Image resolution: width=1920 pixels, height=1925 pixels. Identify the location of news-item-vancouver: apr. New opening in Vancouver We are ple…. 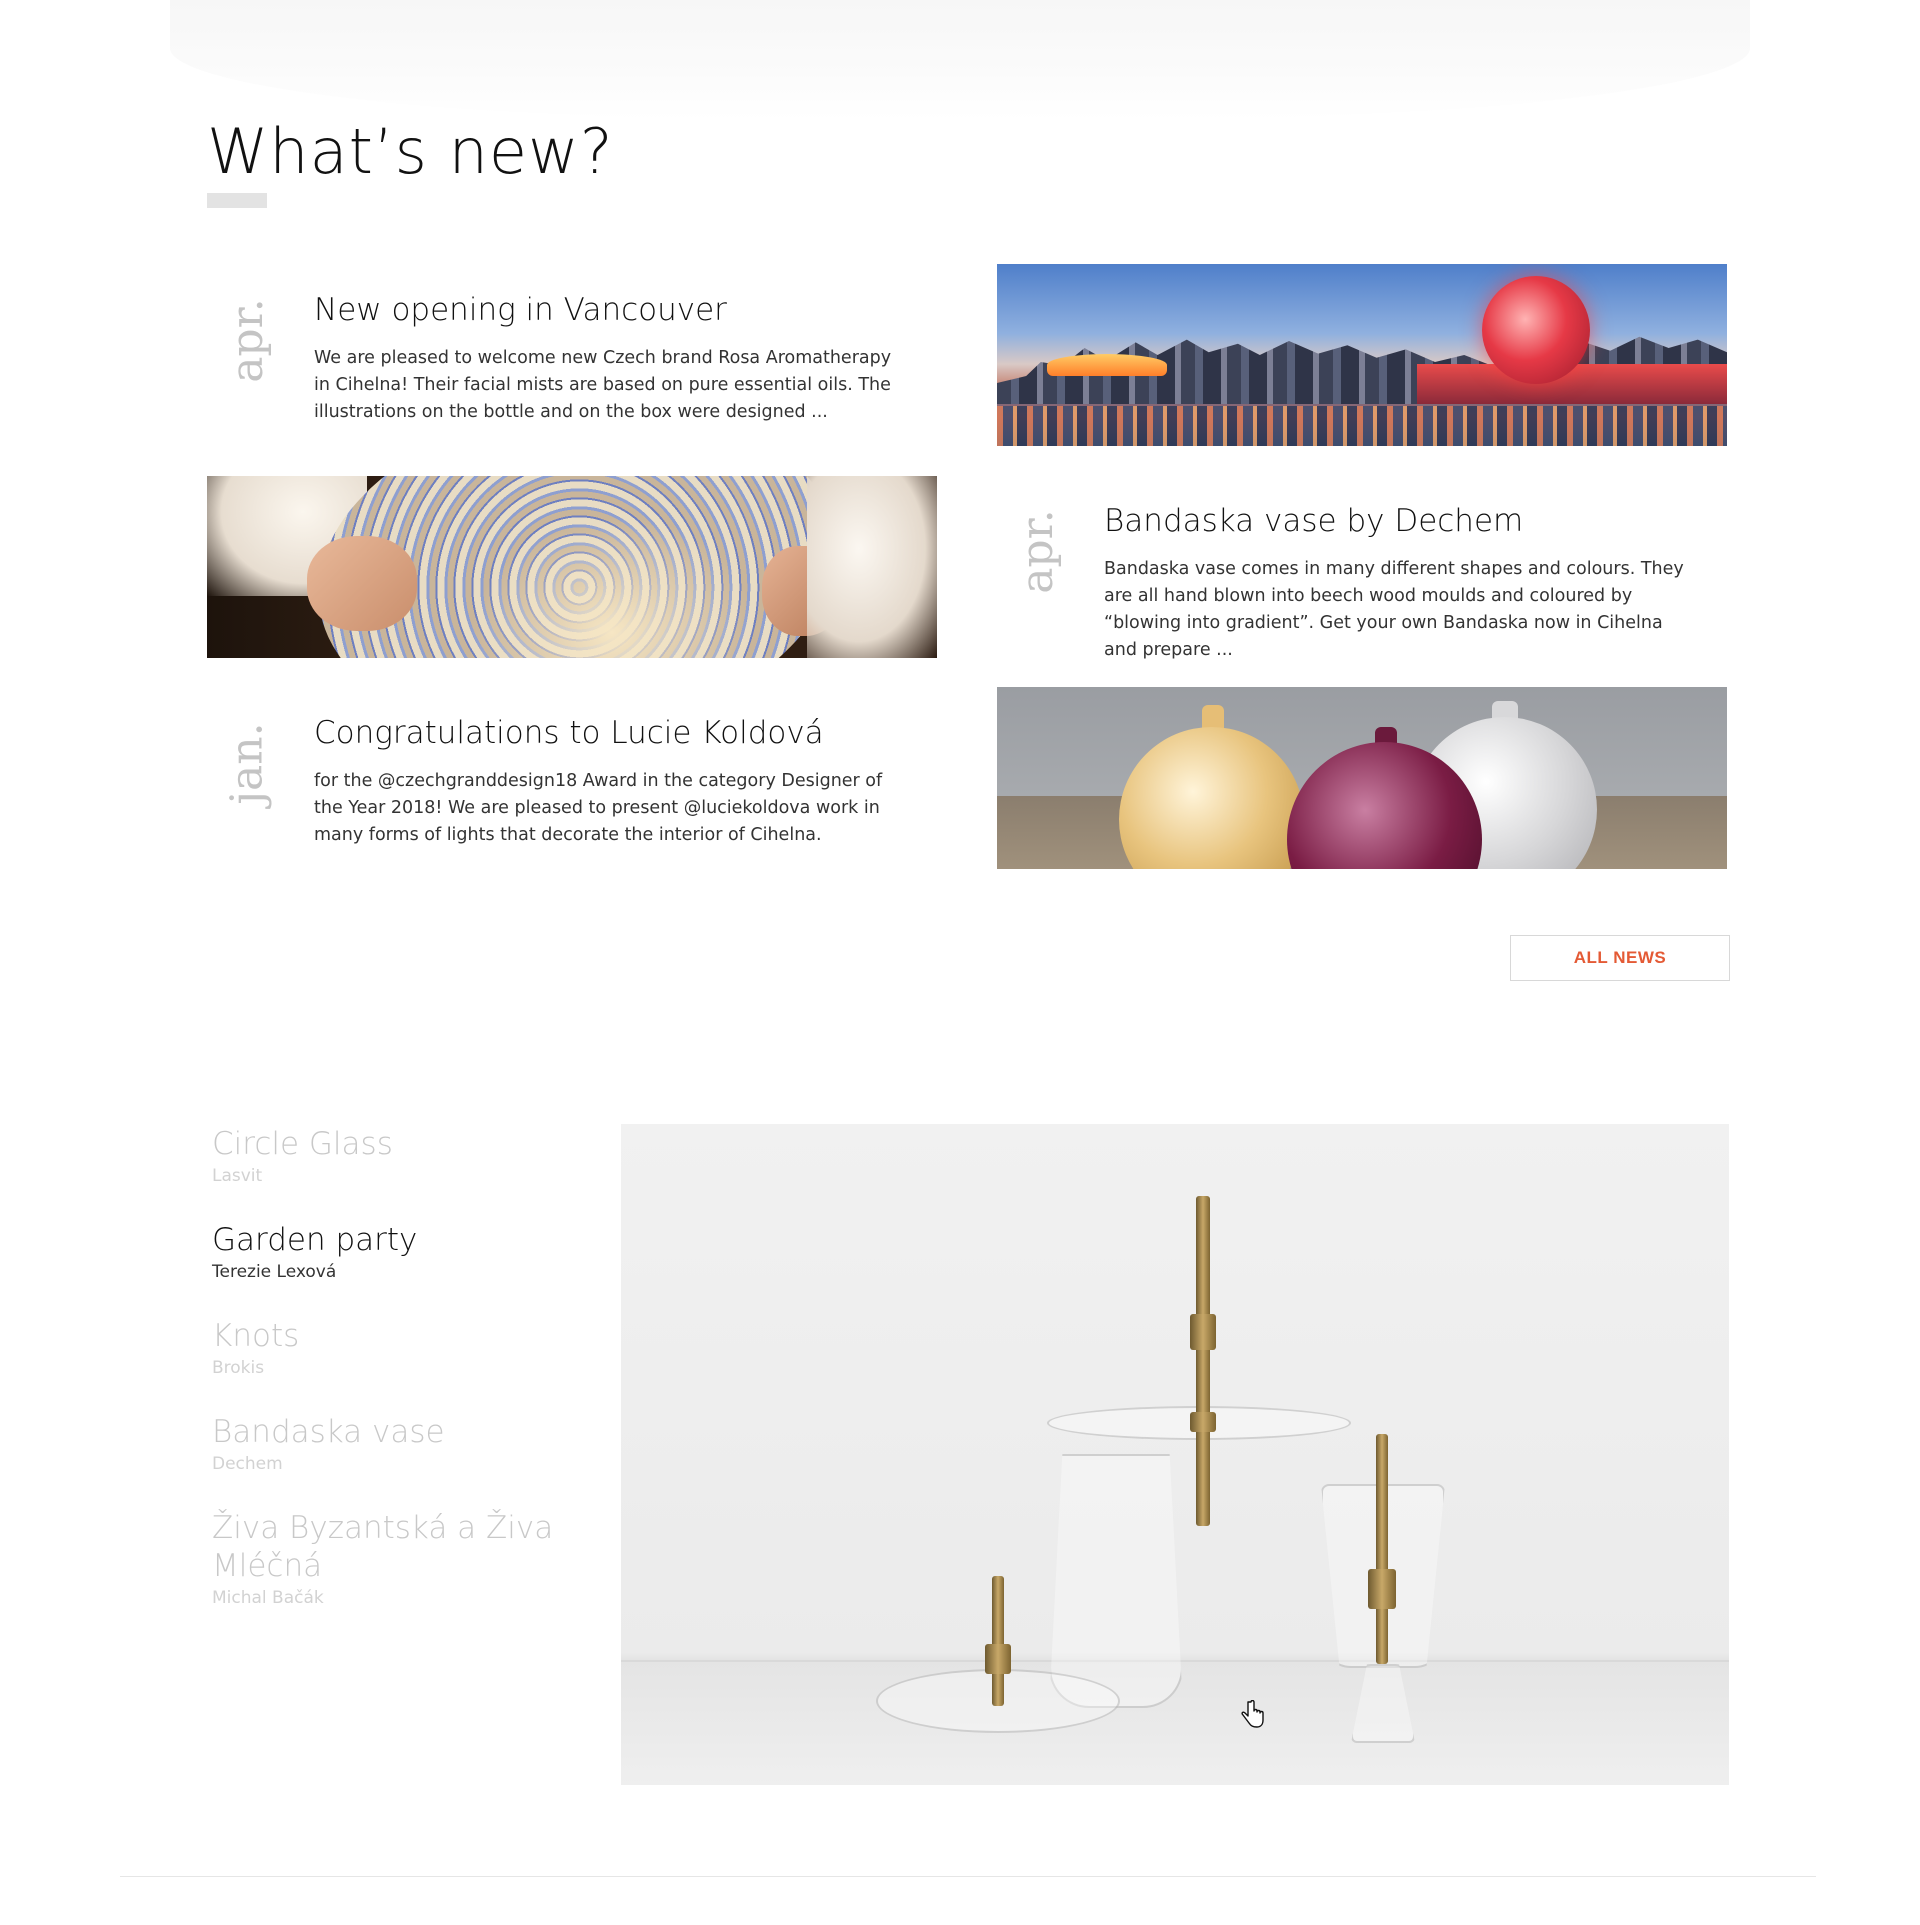
(572, 355).